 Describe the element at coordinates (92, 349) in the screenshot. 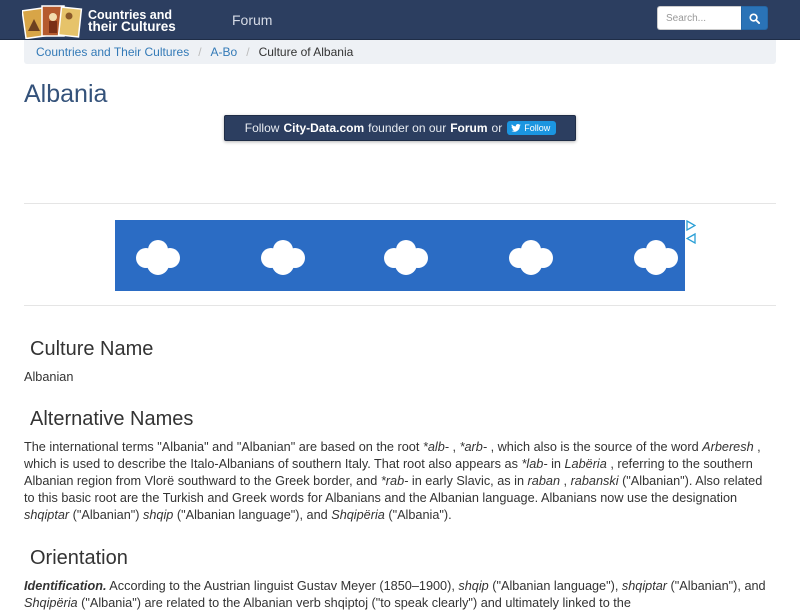

I see `section-heading-culture-name: Culture Name` at that location.